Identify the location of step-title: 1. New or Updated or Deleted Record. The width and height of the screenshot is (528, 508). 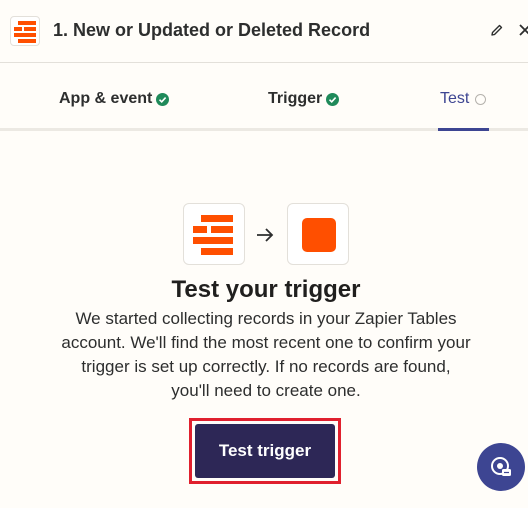
(212, 30).